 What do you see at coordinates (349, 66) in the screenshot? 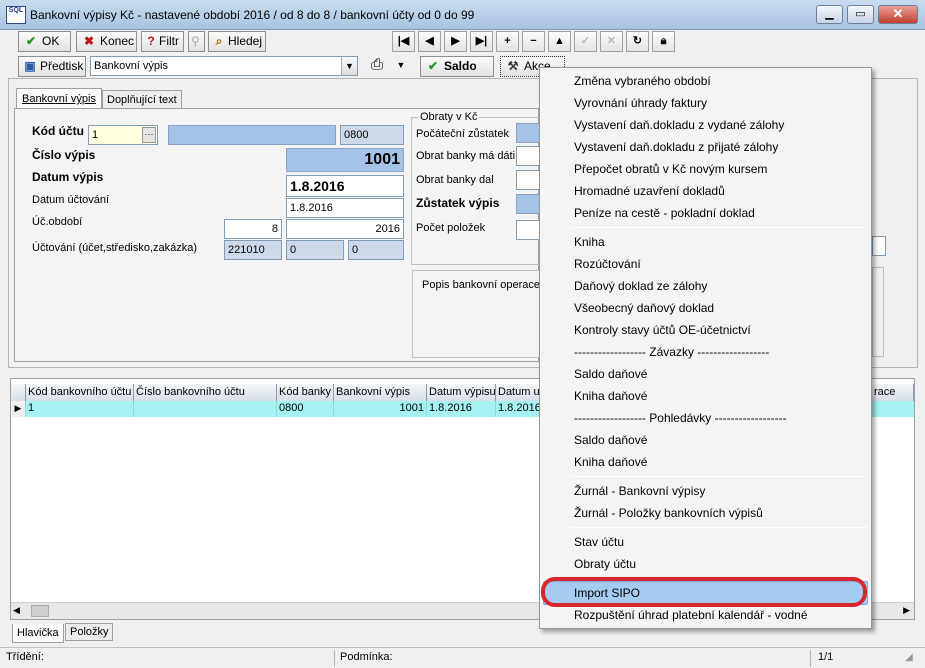
I see `chevron-down-icon: ▼` at bounding box center [349, 66].